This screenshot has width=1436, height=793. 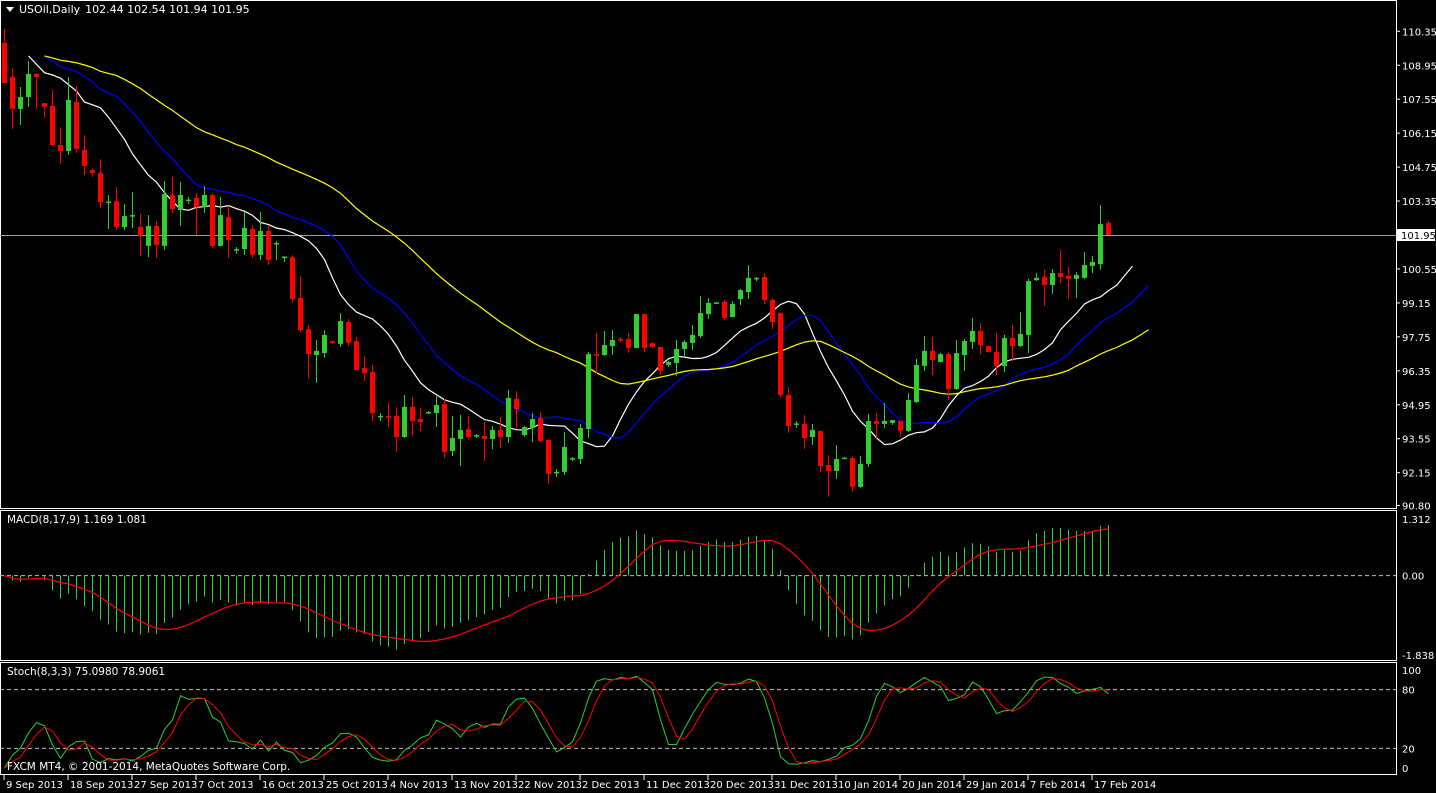 I want to click on date-tick-label: 7 Feb 2014, so click(x=1058, y=785).